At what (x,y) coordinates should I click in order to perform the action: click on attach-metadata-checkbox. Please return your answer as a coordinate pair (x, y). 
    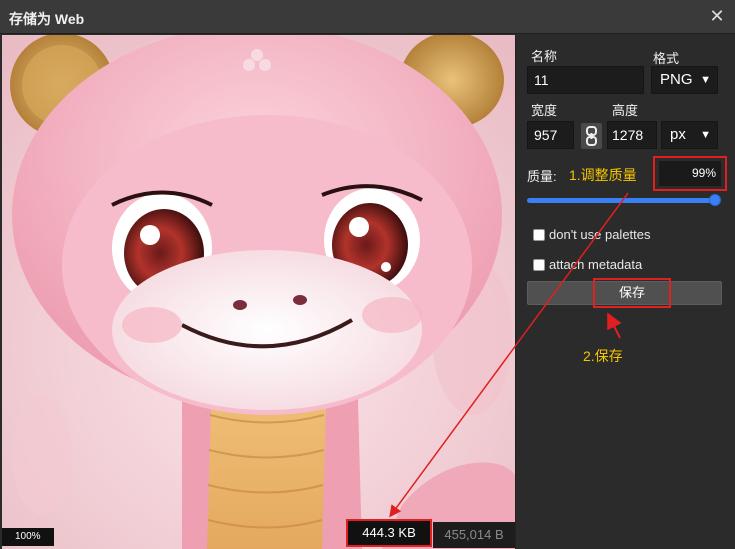
    Looking at the image, I should click on (539, 265).